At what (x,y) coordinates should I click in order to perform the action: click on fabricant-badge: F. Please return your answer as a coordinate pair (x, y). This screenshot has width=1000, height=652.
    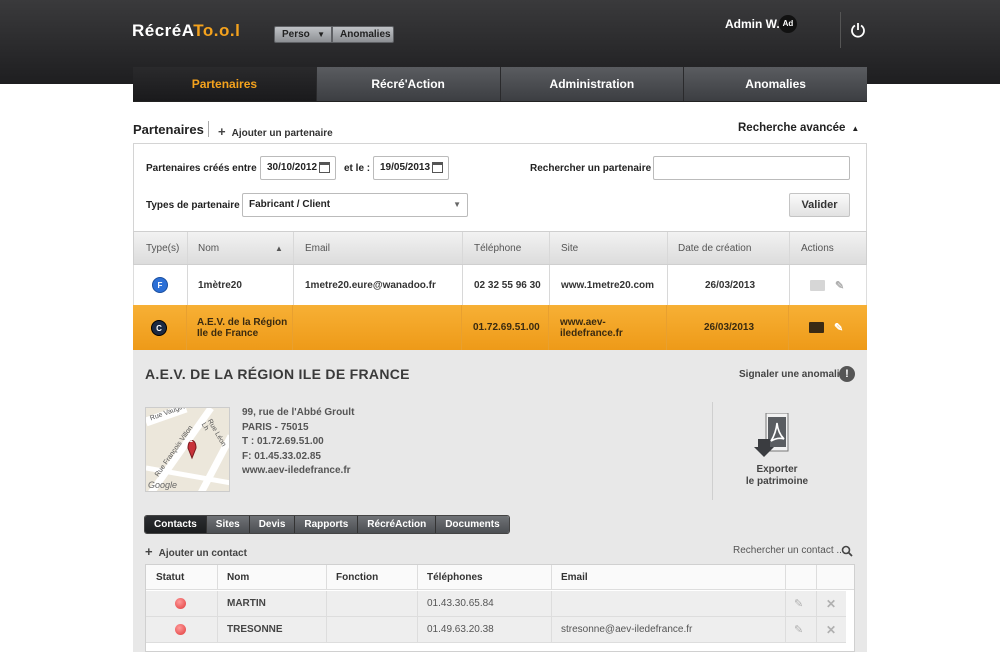
    Looking at the image, I should click on (160, 285).